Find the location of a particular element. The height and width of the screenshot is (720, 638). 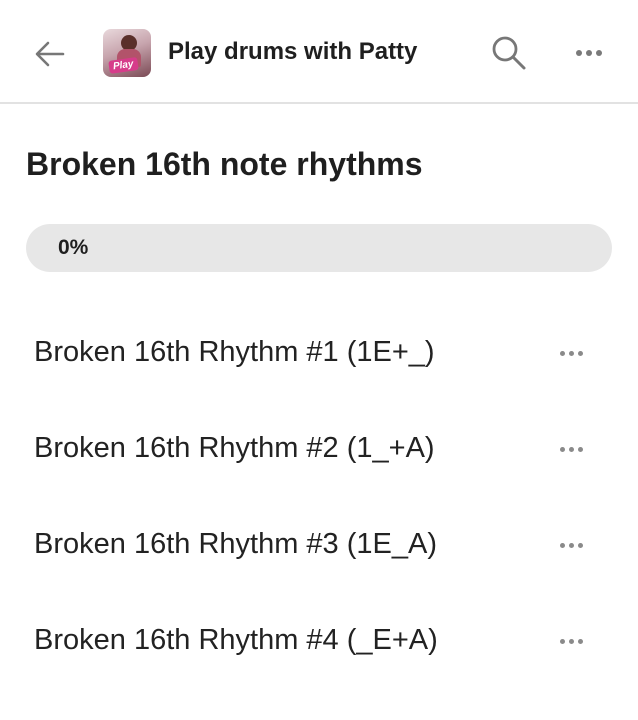

progress-label: 0% is located at coordinates (73, 247).